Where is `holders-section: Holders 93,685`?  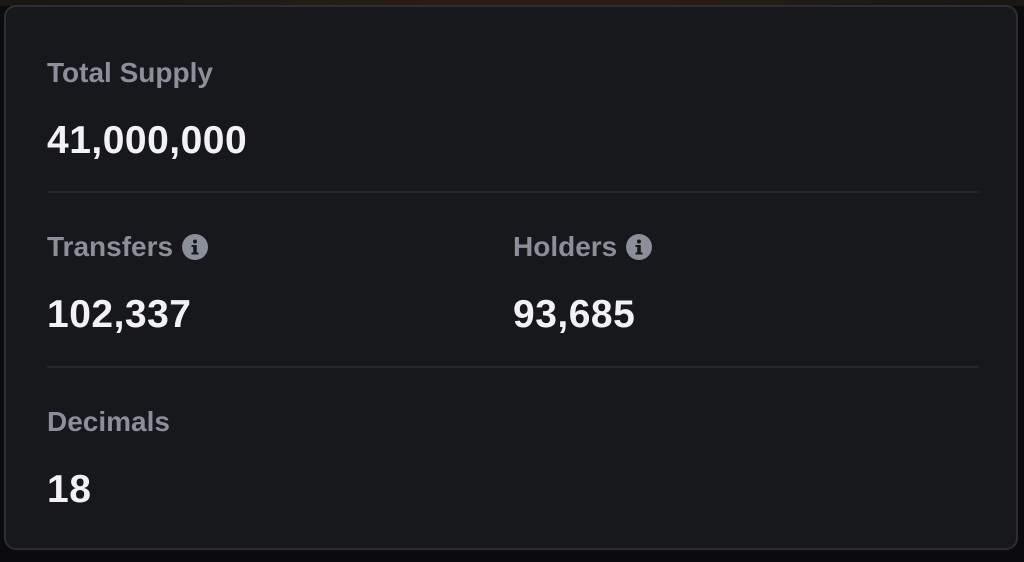 holders-section: Holders 93,685 is located at coordinates (583, 284).